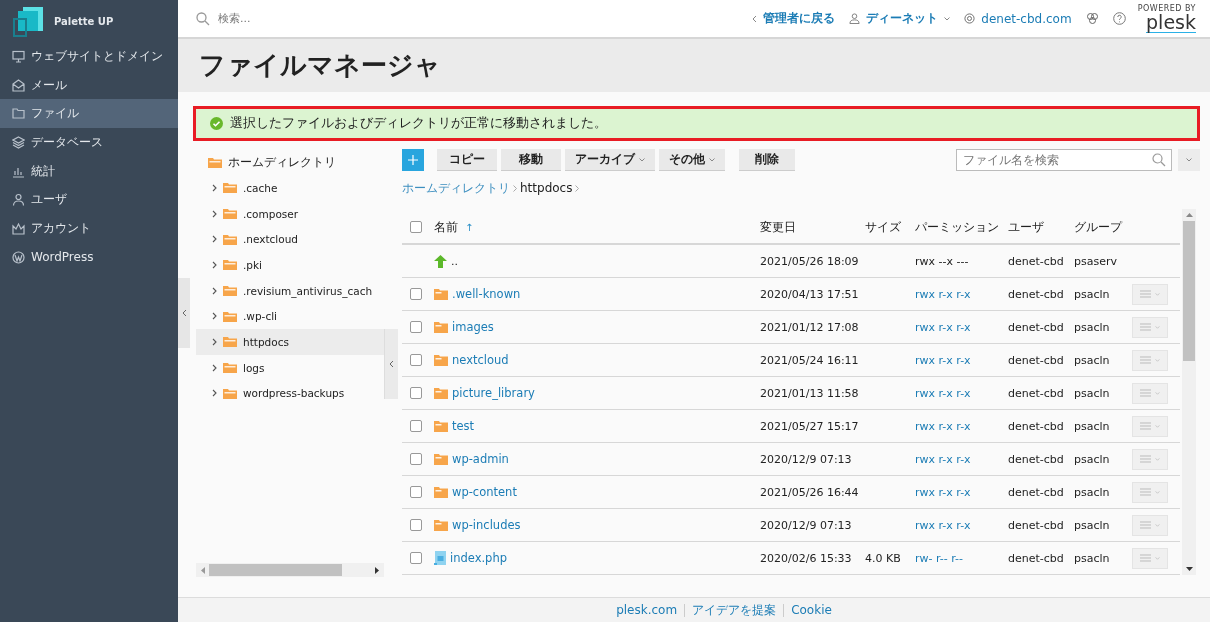 The height and width of the screenshot is (622, 1210). What do you see at coordinates (961, 227) in the screenshot?
I see `column-header: パーミッション` at bounding box center [961, 227].